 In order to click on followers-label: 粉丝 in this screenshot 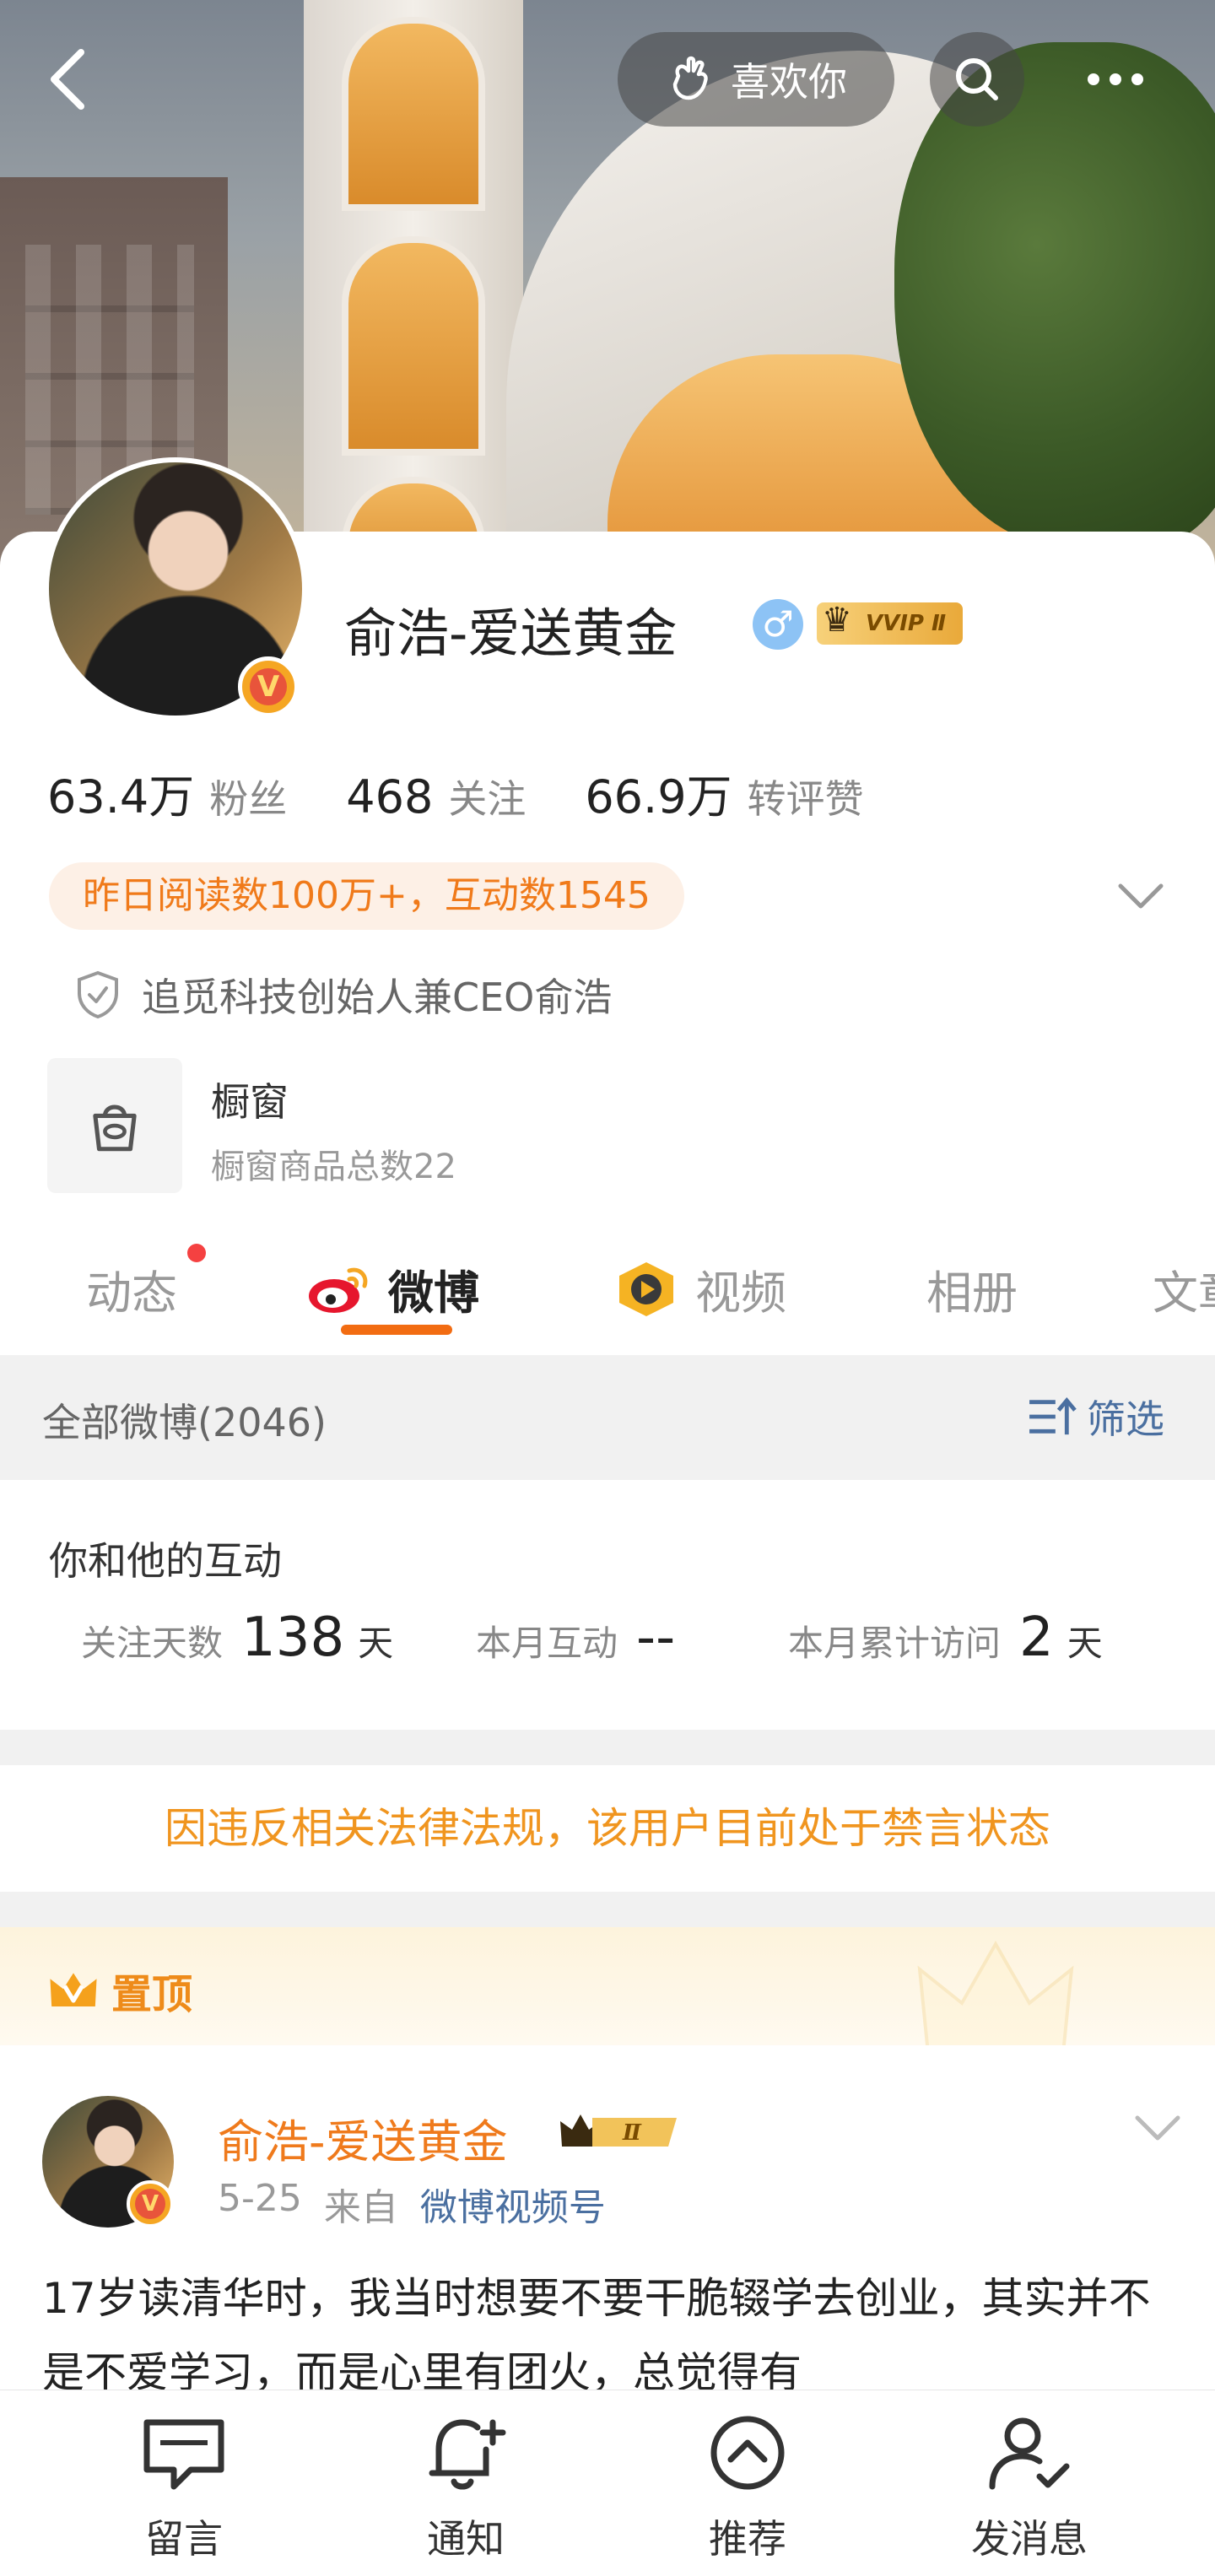, I will do `click(248, 796)`.